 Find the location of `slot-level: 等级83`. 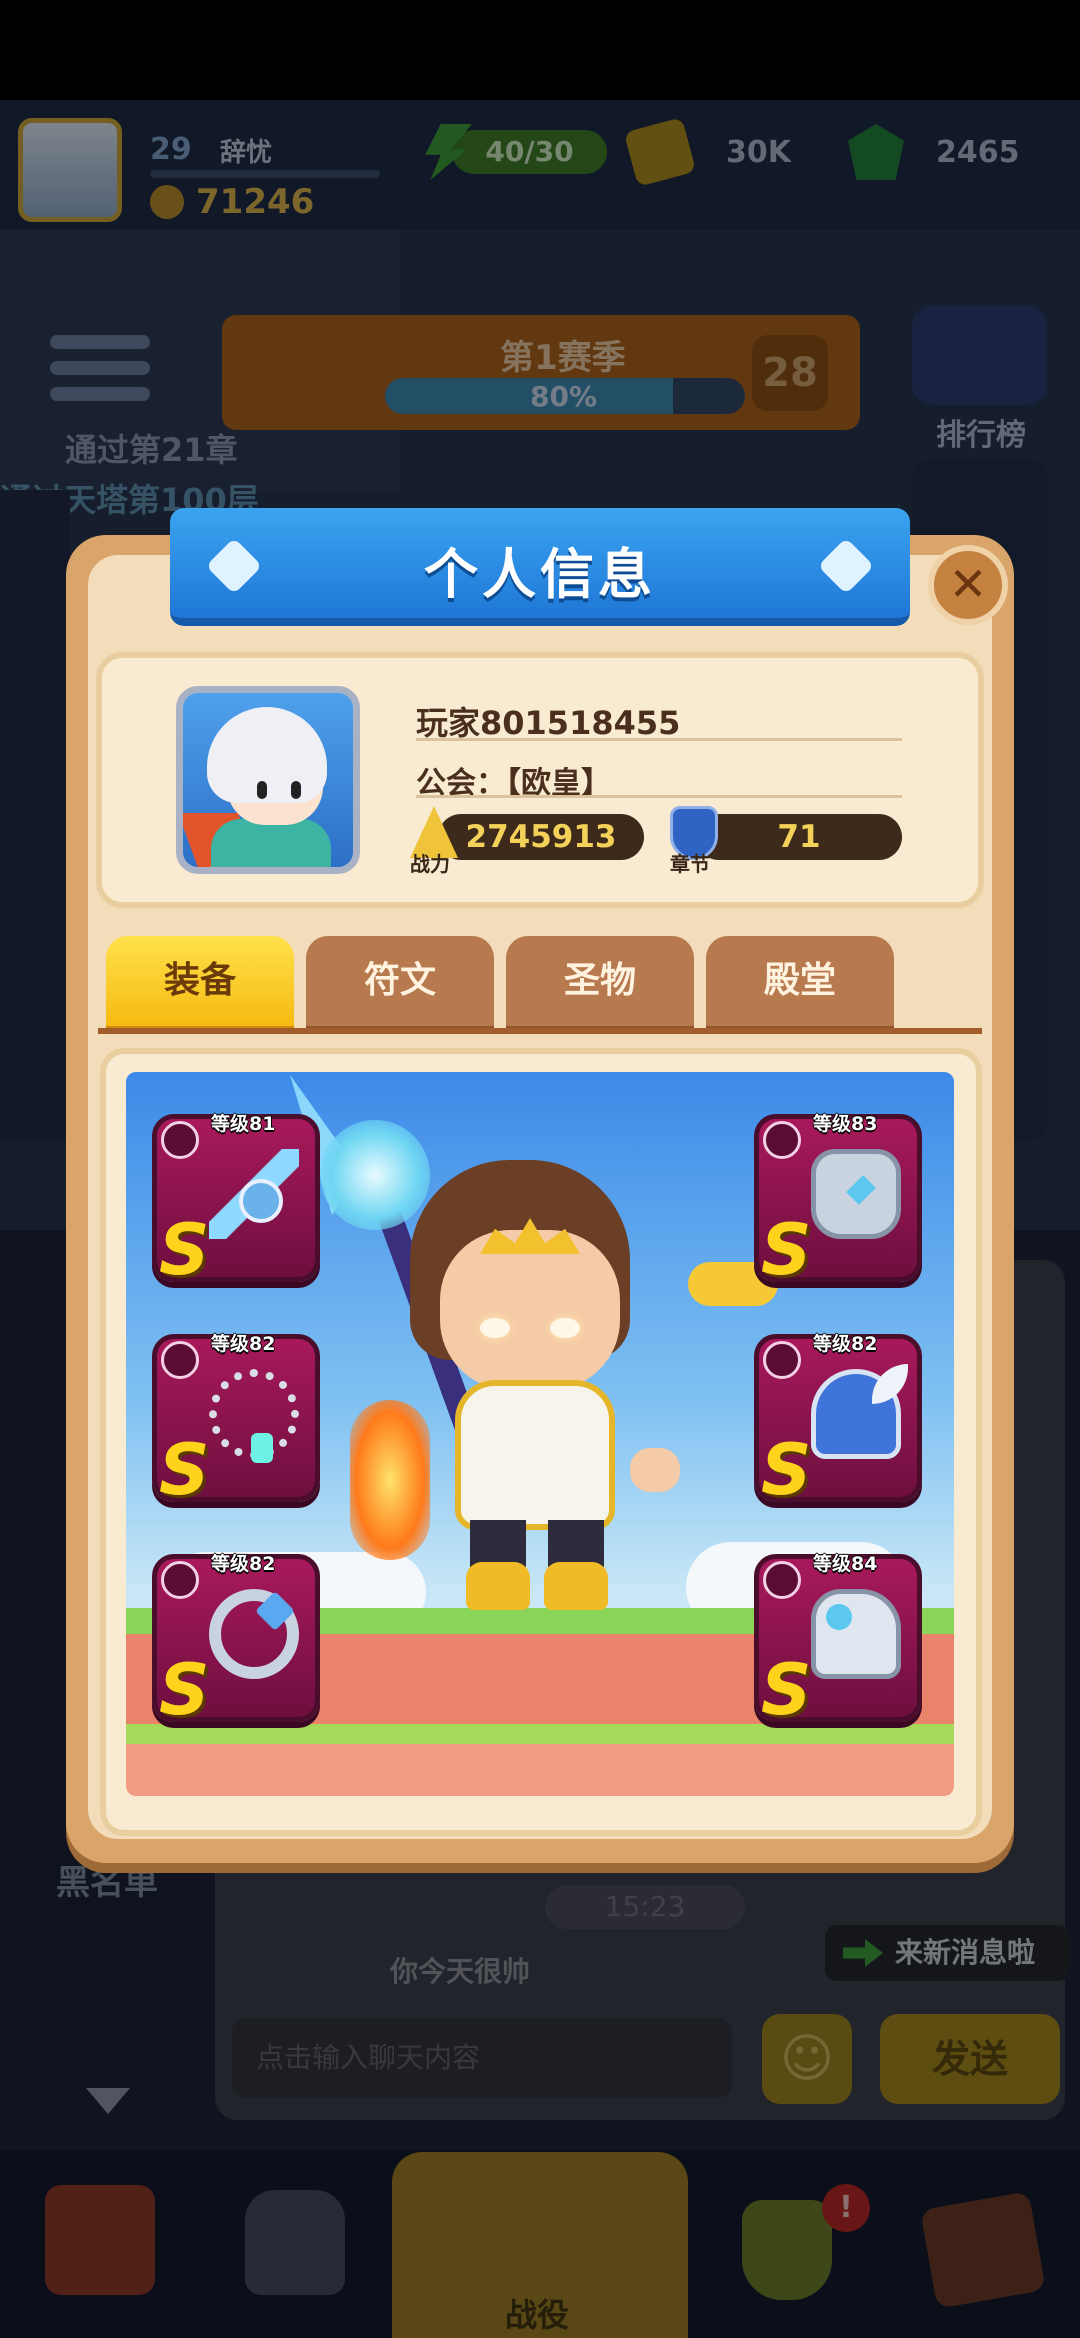

slot-level: 等级83 is located at coordinates (845, 1124).